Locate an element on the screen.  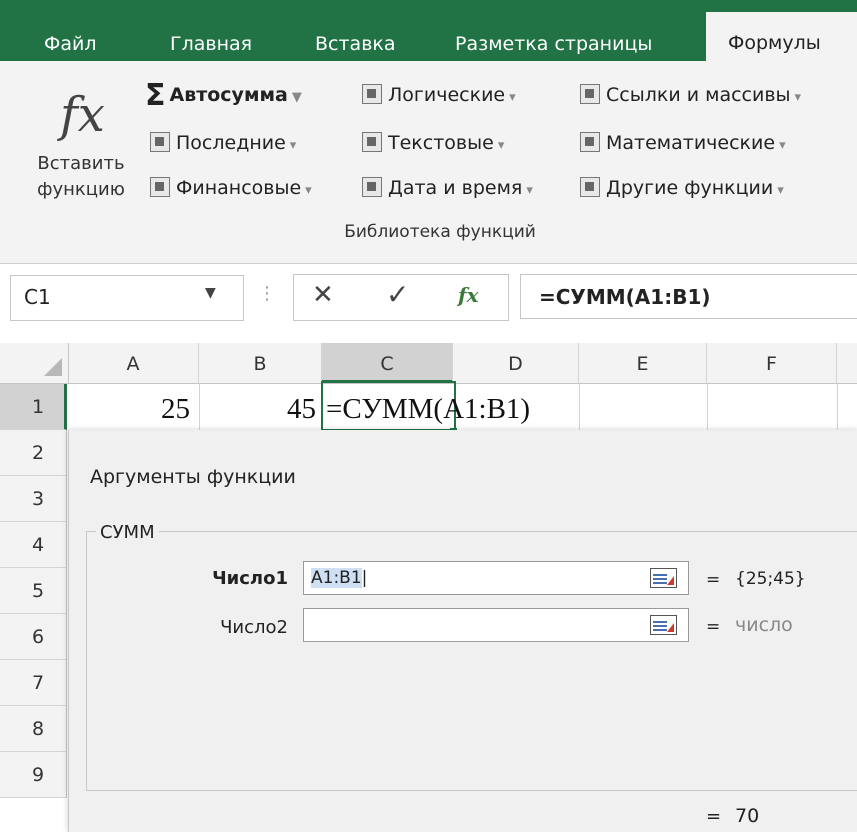
tab-file: Файл is located at coordinates (70, 30).